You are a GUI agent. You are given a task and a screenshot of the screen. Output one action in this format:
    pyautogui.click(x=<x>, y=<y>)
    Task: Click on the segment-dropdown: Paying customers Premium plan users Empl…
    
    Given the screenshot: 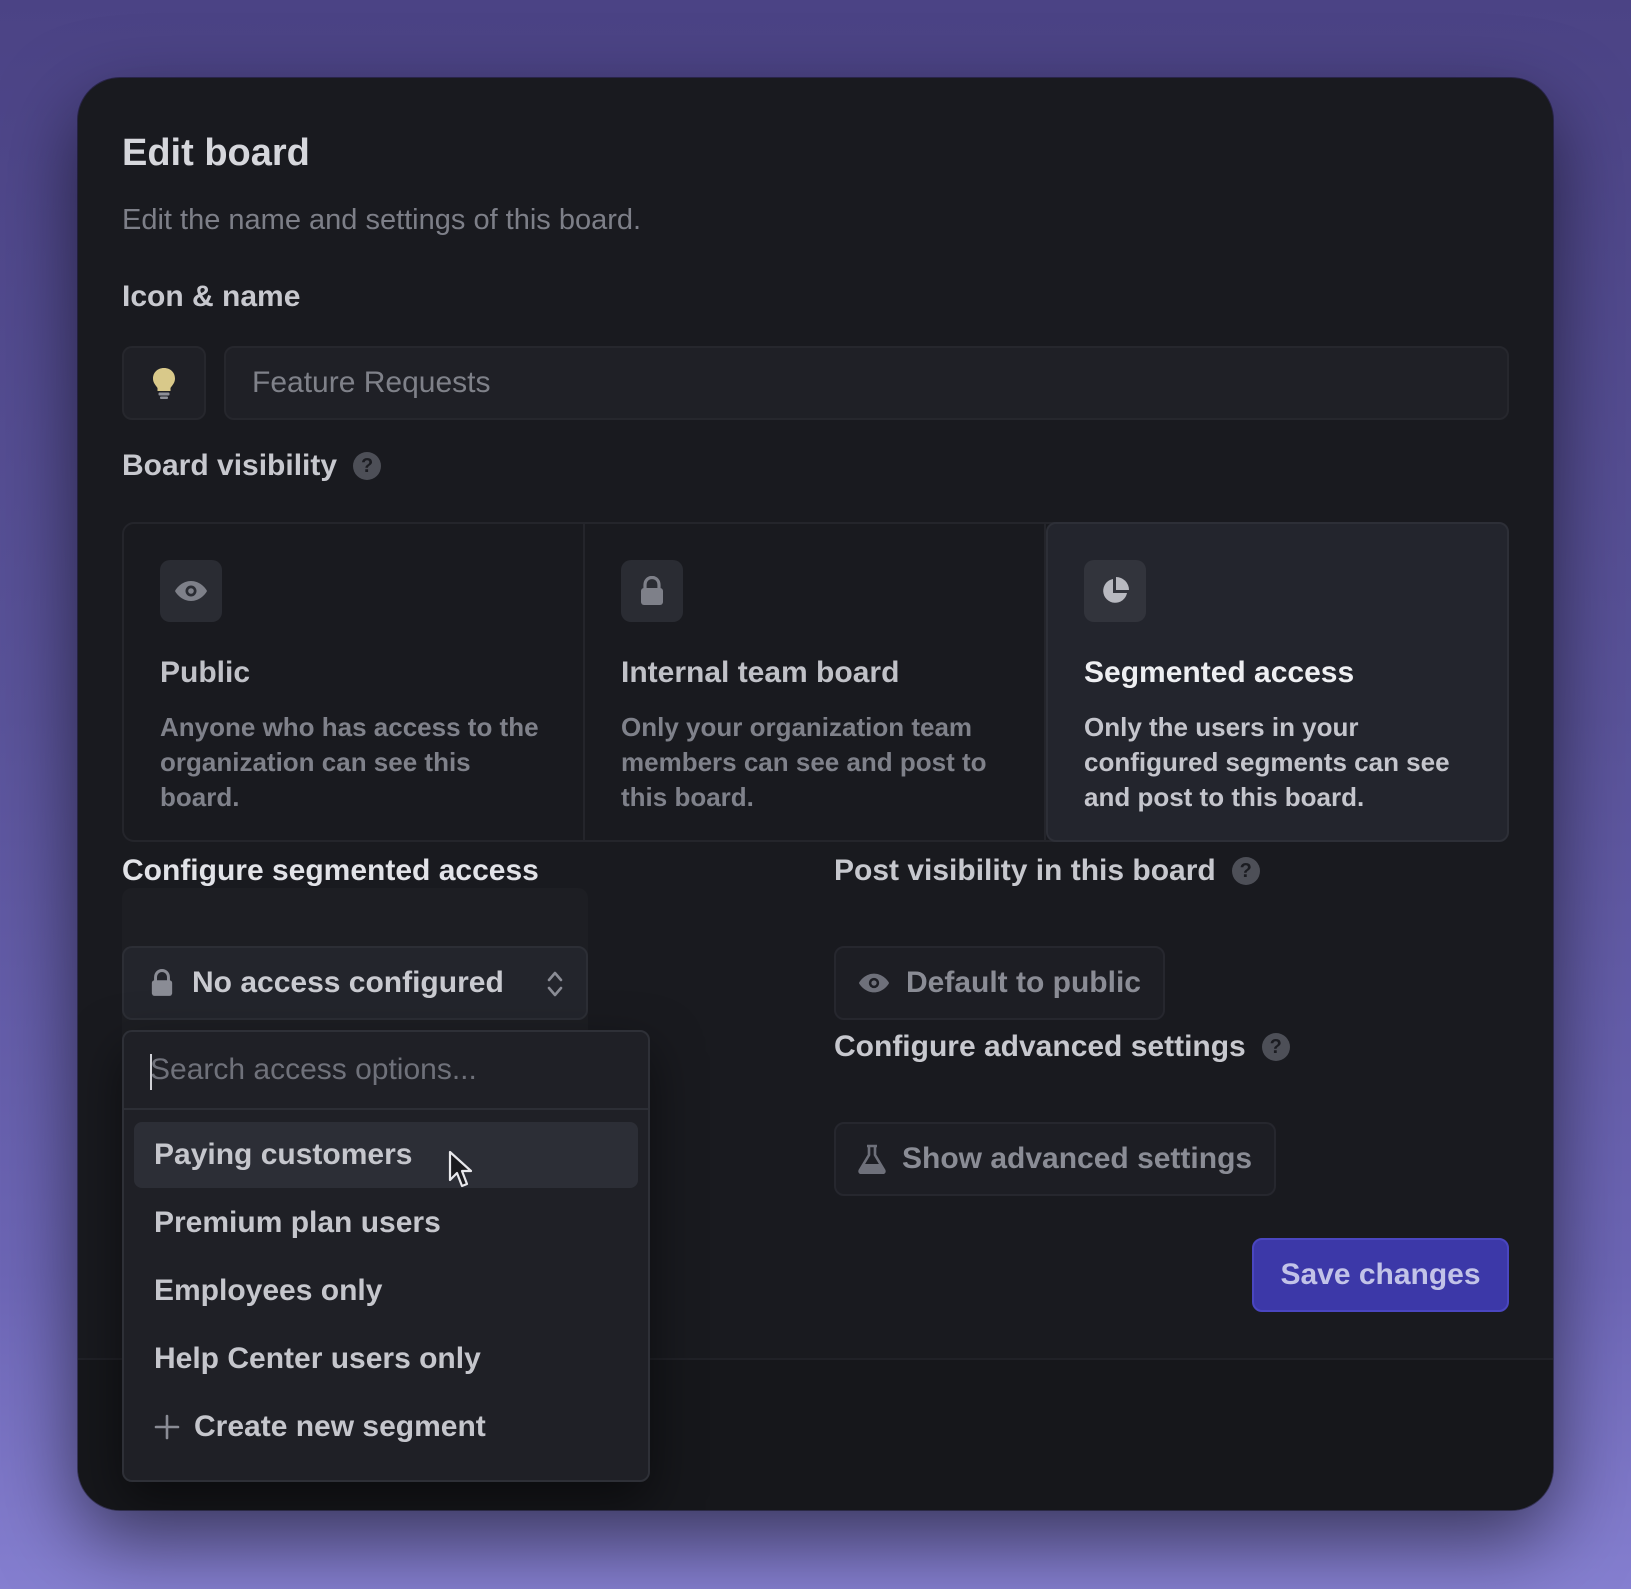 What is the action you would take?
    pyautogui.click(x=386, y=1256)
    